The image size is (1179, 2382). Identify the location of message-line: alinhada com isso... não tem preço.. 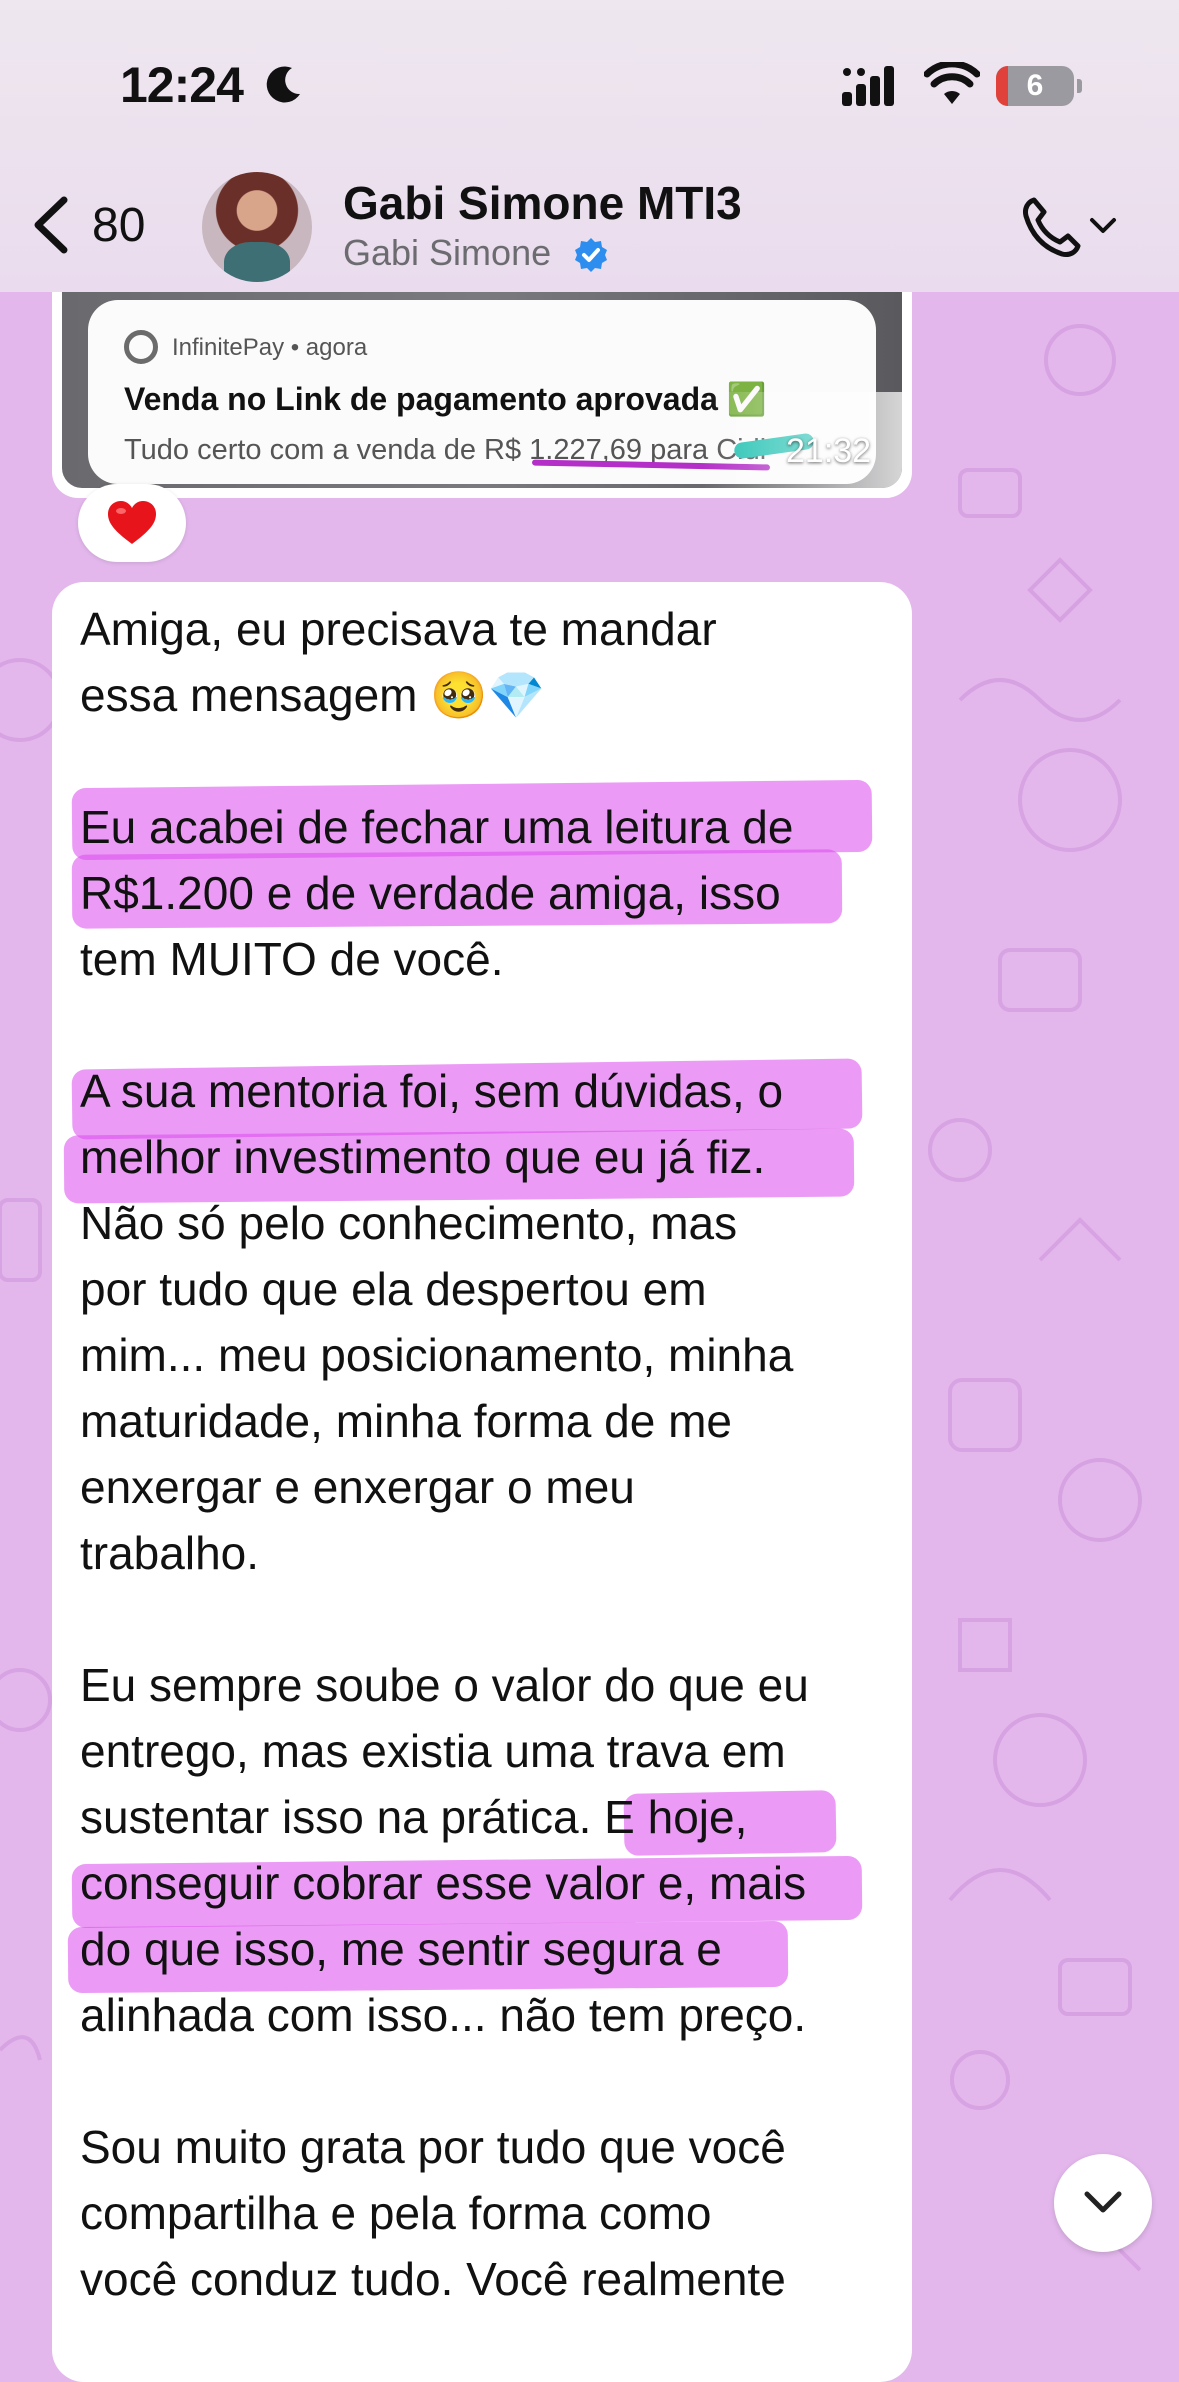
(443, 2015).